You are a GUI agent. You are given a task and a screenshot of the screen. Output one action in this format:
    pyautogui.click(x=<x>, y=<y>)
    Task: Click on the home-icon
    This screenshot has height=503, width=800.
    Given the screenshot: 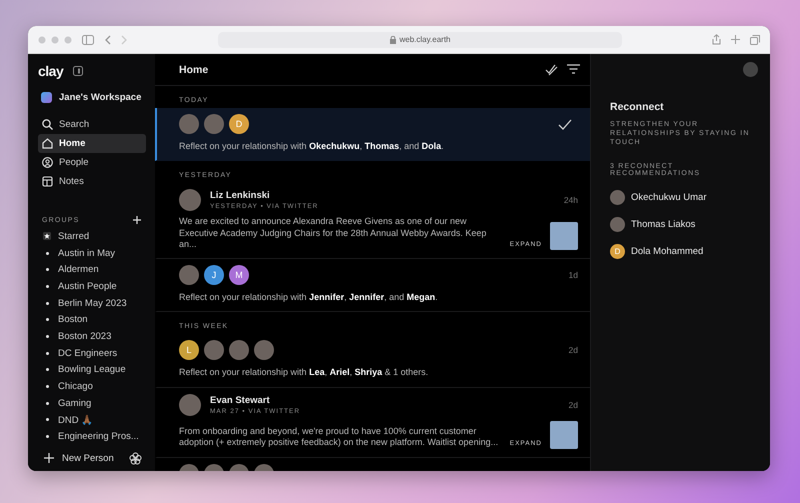 What is the action you would take?
    pyautogui.click(x=47, y=143)
    